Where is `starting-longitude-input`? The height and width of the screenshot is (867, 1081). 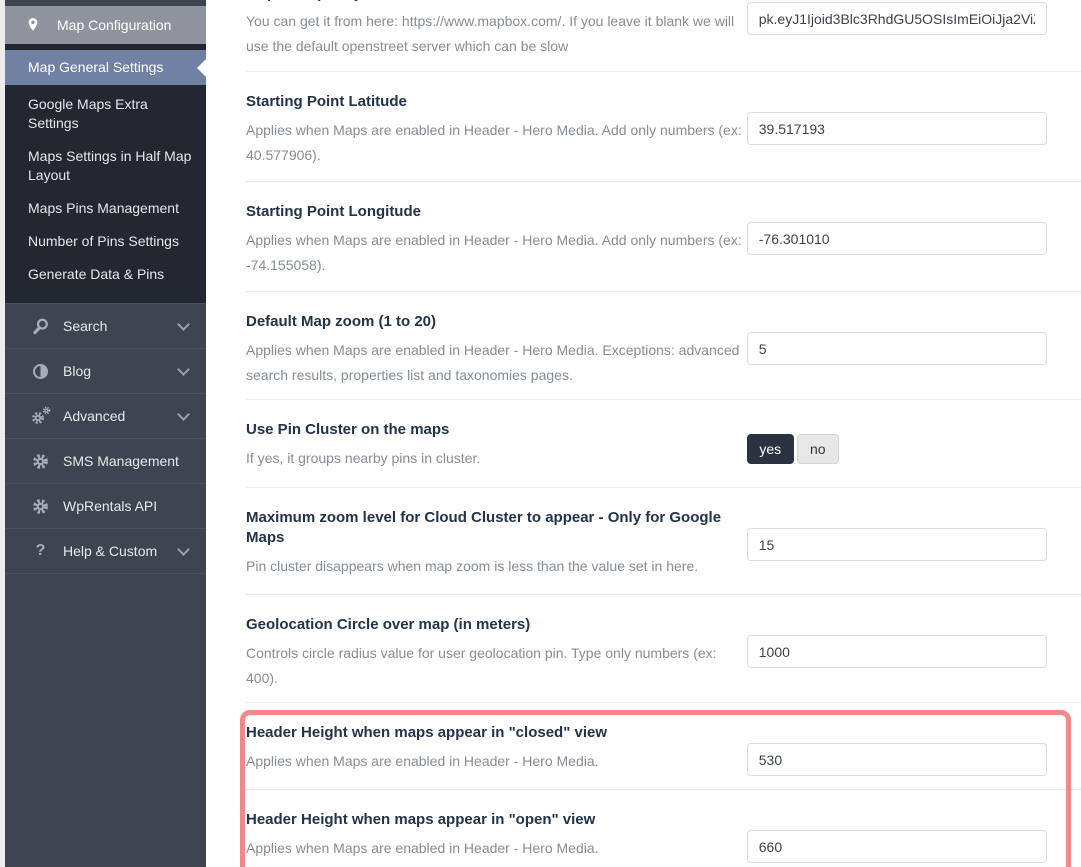
starting-longitude-input is located at coordinates (896, 238).